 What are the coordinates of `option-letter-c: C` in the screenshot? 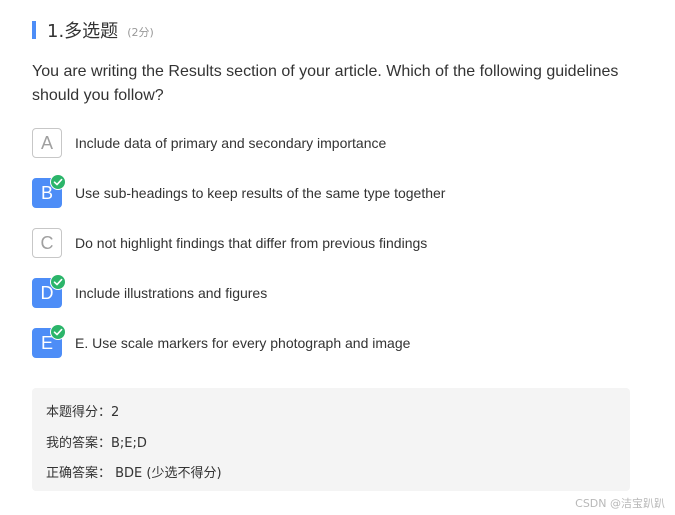 It's located at (47, 243).